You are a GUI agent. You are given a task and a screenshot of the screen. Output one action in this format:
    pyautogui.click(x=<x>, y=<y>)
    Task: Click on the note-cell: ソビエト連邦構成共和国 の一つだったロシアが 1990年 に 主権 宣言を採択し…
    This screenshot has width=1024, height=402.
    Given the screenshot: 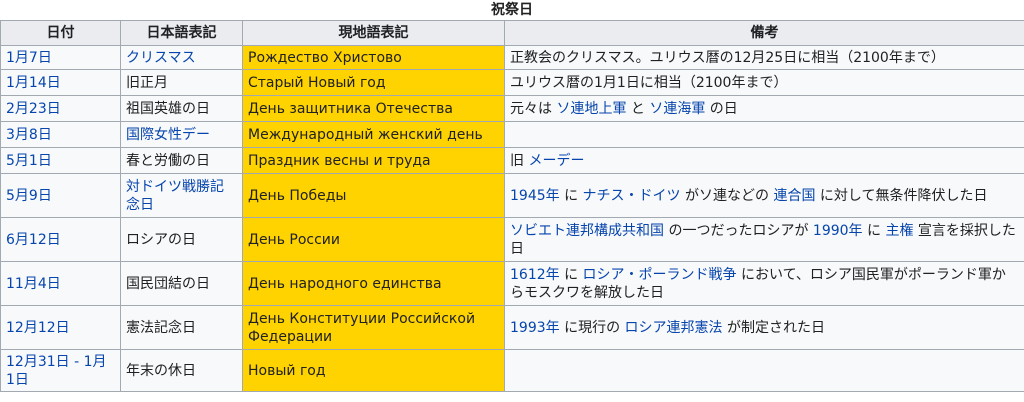 What is the action you would take?
    pyautogui.click(x=764, y=239)
    